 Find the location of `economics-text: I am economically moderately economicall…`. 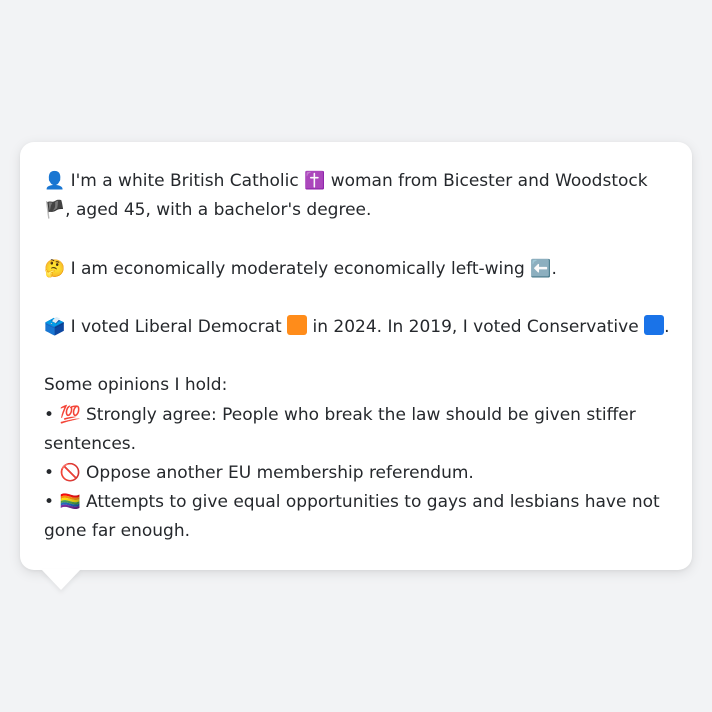

economics-text: I am economically moderately economicall… is located at coordinates (297, 268).